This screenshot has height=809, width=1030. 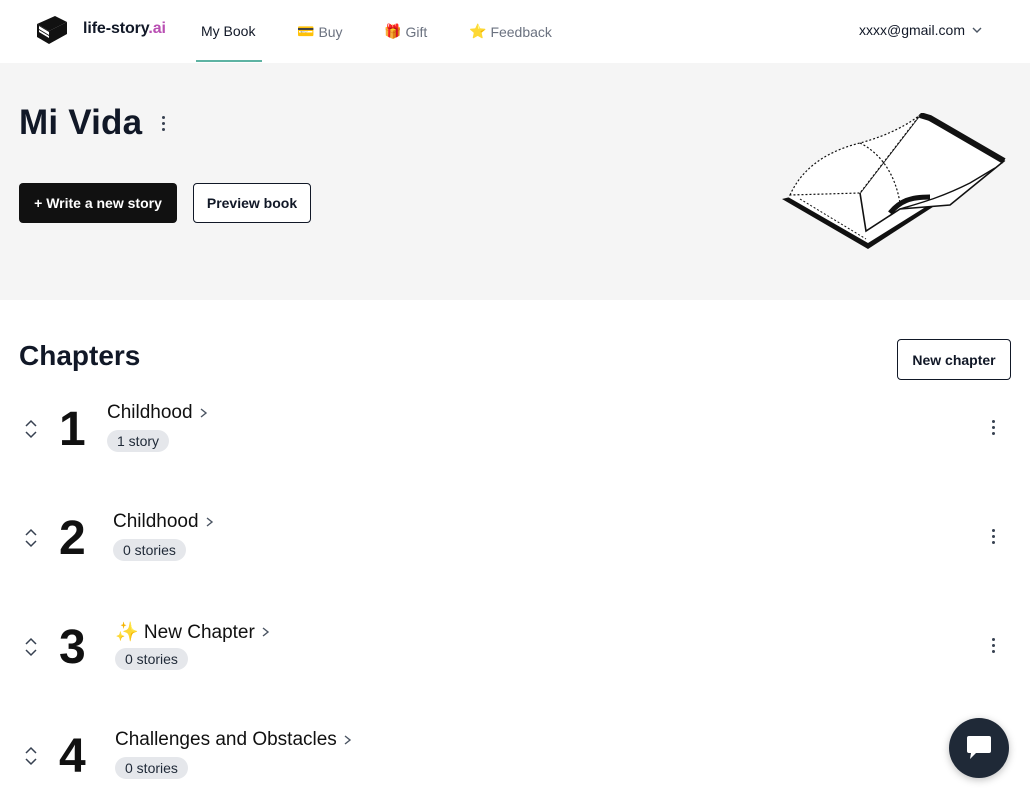 I want to click on story-count-badge: 1 story, so click(x=138, y=441).